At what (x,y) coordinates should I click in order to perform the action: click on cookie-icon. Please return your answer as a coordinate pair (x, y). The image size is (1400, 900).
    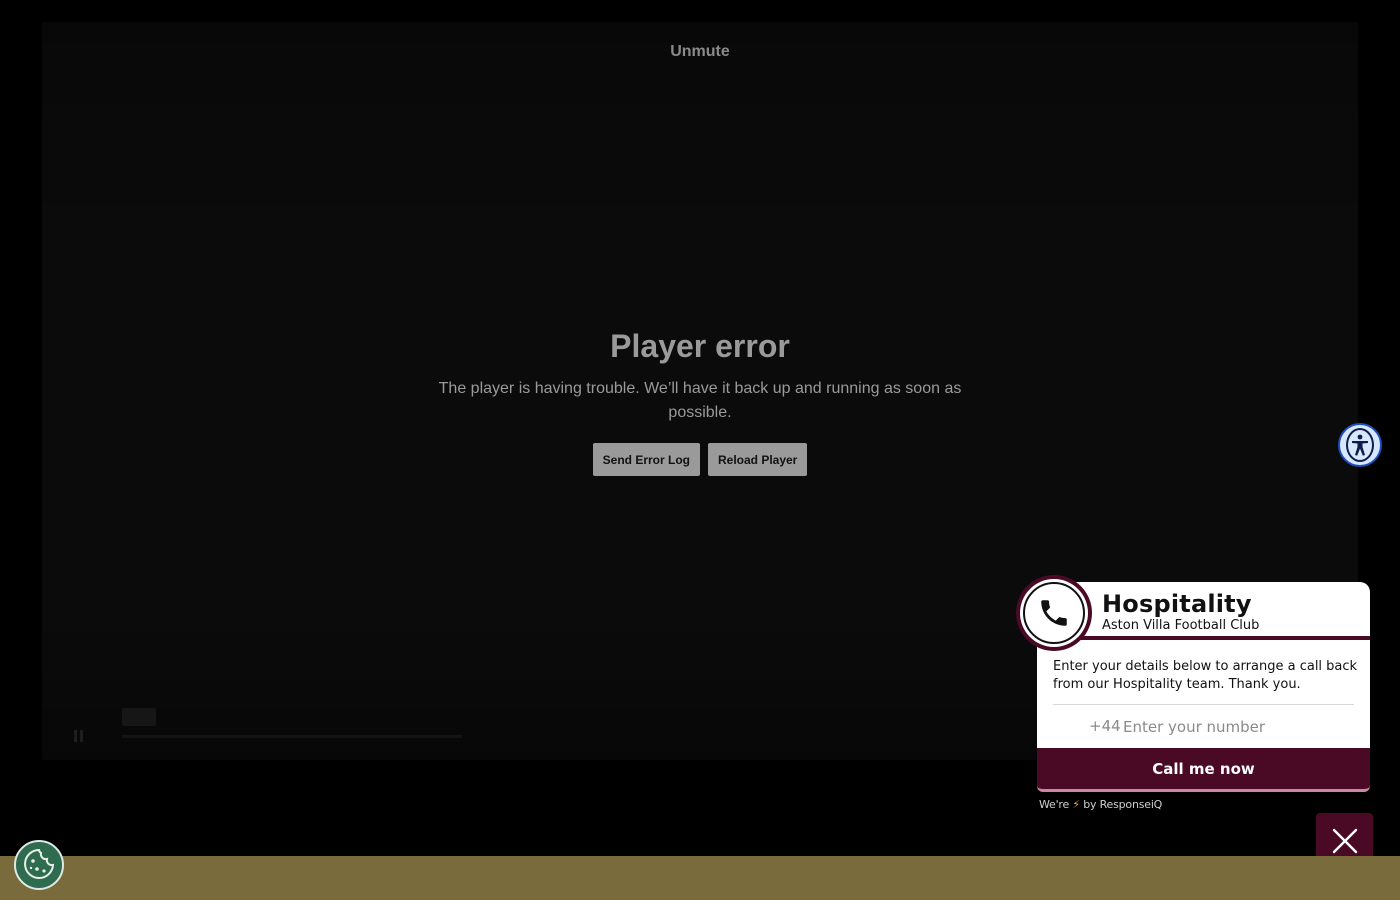
    Looking at the image, I should click on (39, 865).